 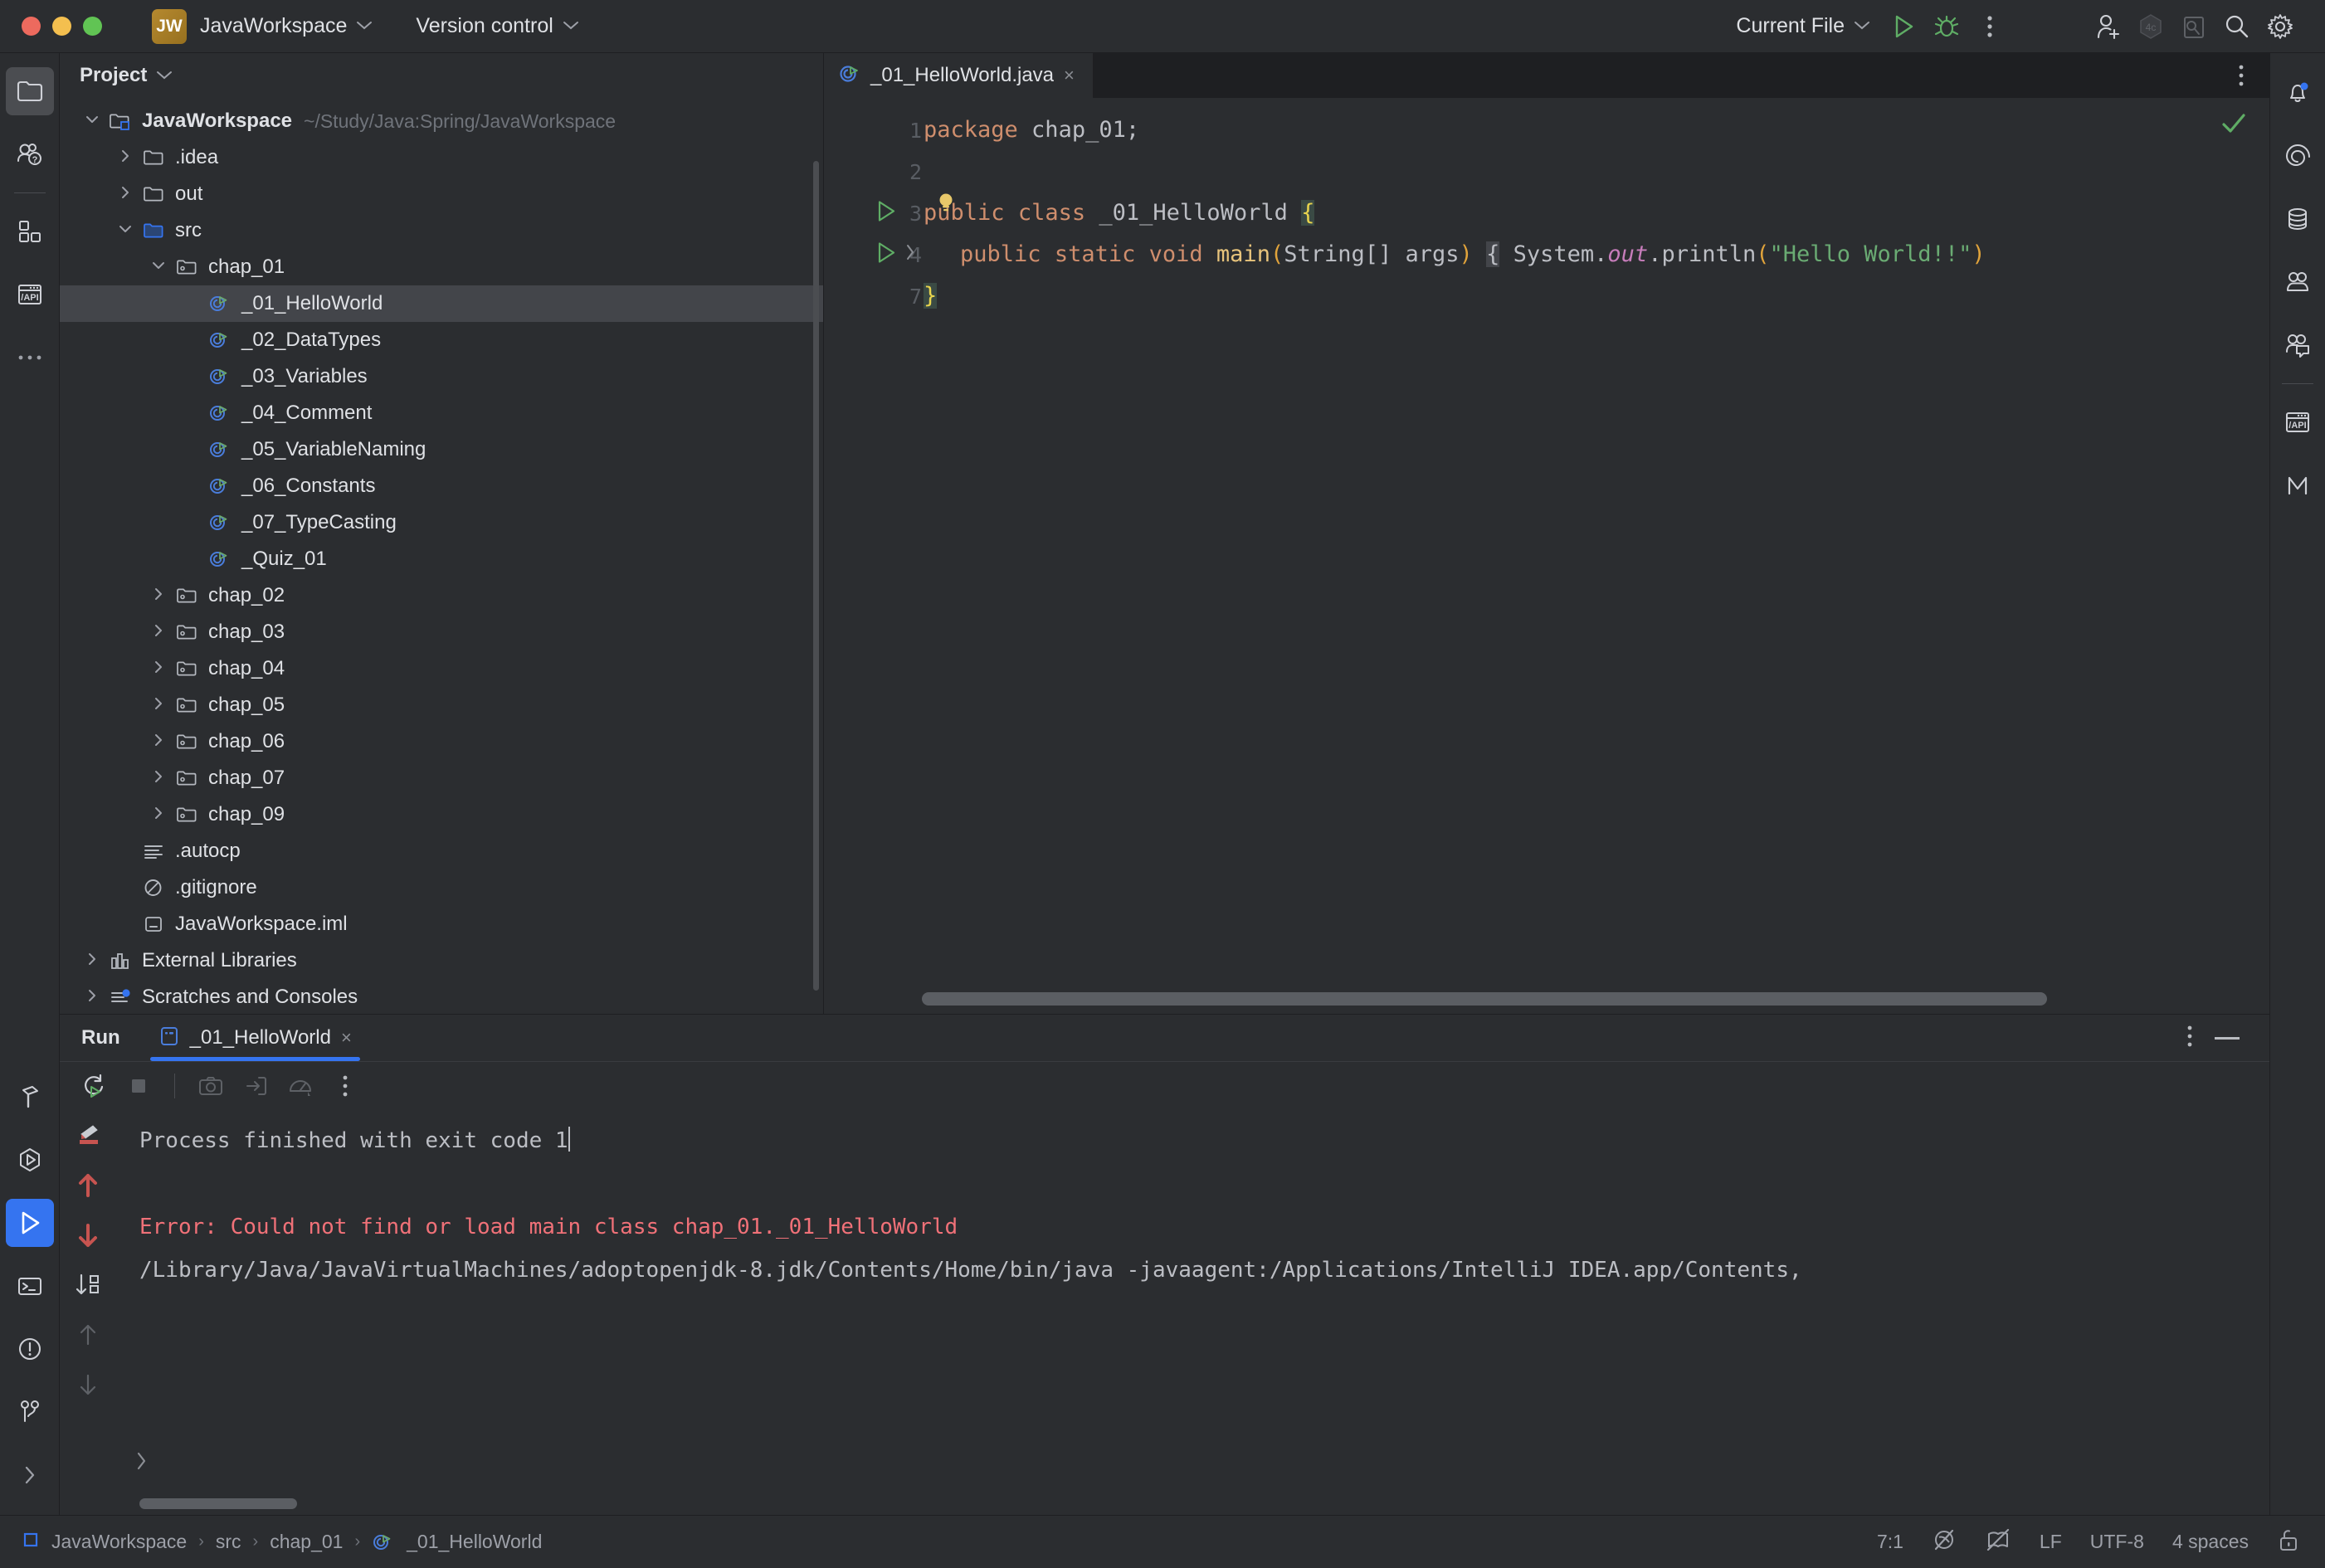 What do you see at coordinates (1945, 1541) in the screenshot?
I see `inspections-off-icon` at bounding box center [1945, 1541].